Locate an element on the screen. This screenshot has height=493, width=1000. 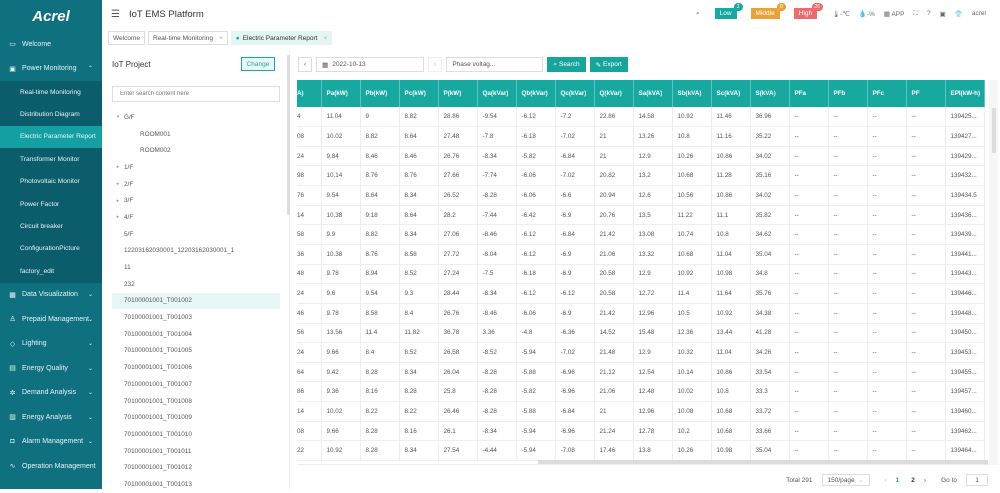
tree-node: 70100001001_T001009 is located at coordinates (196, 417).